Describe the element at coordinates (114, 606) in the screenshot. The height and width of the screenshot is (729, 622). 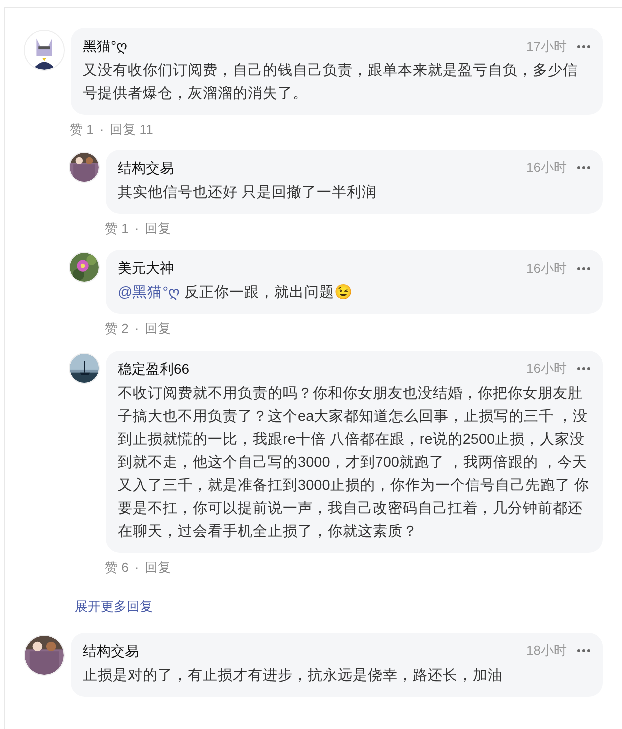
I see `expand-replies-link: 展开更多回复` at that location.